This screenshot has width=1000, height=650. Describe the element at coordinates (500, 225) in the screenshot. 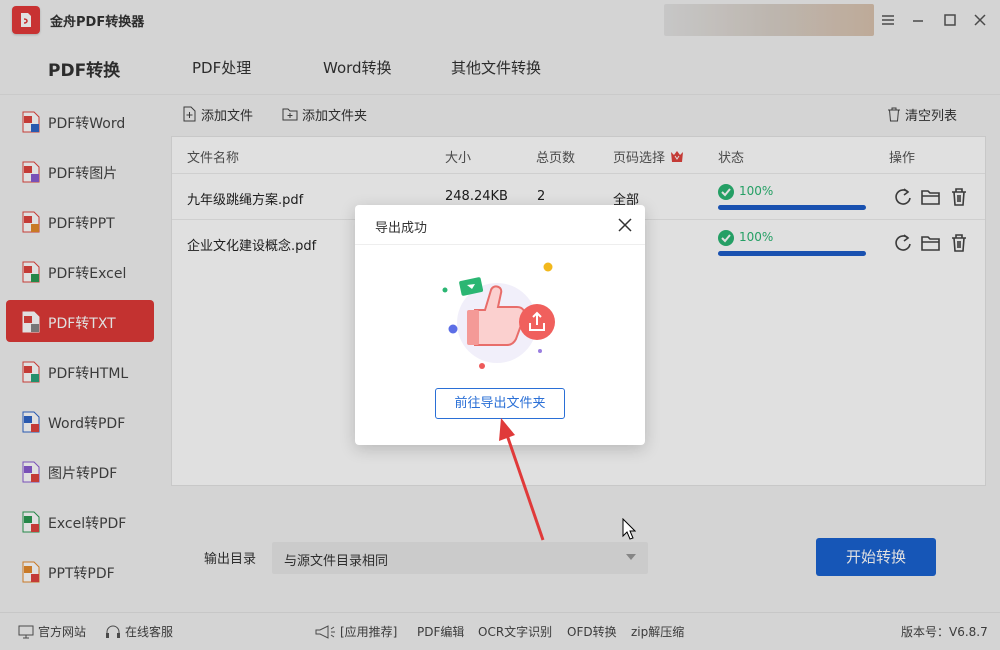

I see `dialog-header: 导出成功` at that location.